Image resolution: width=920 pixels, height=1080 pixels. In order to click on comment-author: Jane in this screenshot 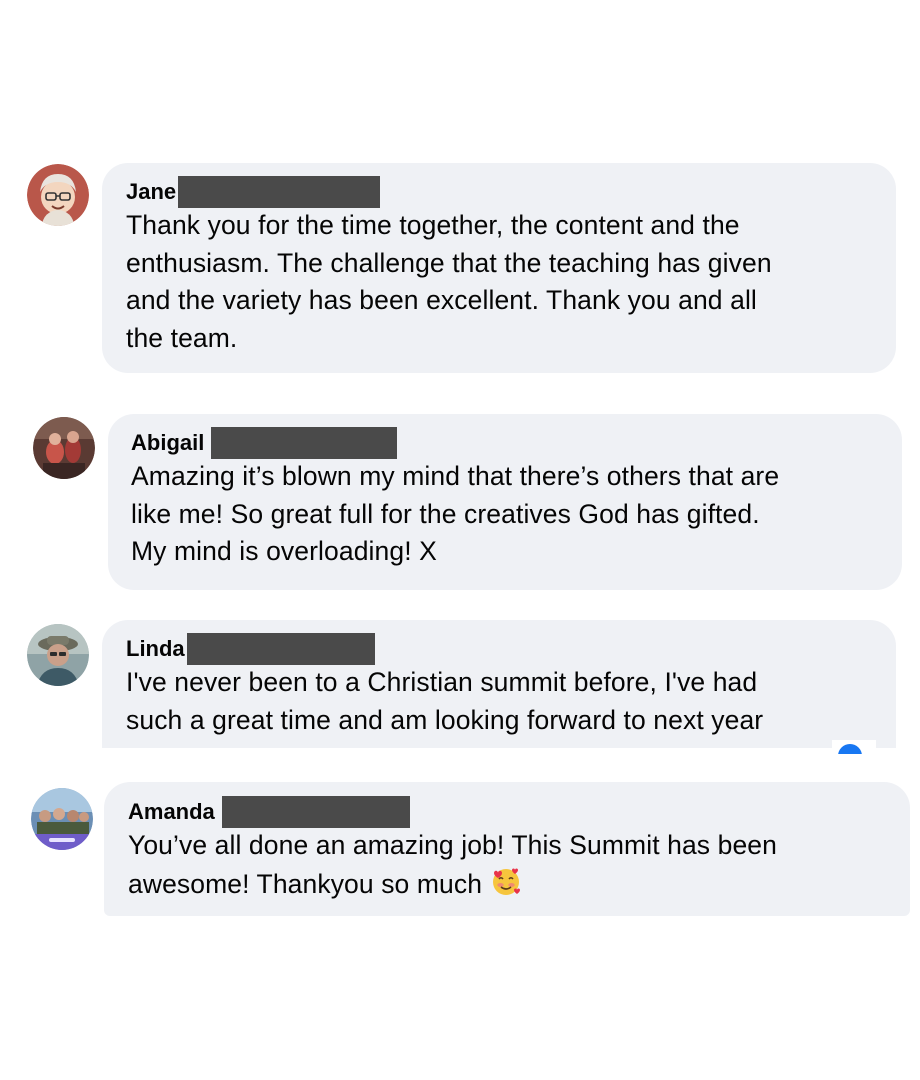, I will do `click(151, 192)`.